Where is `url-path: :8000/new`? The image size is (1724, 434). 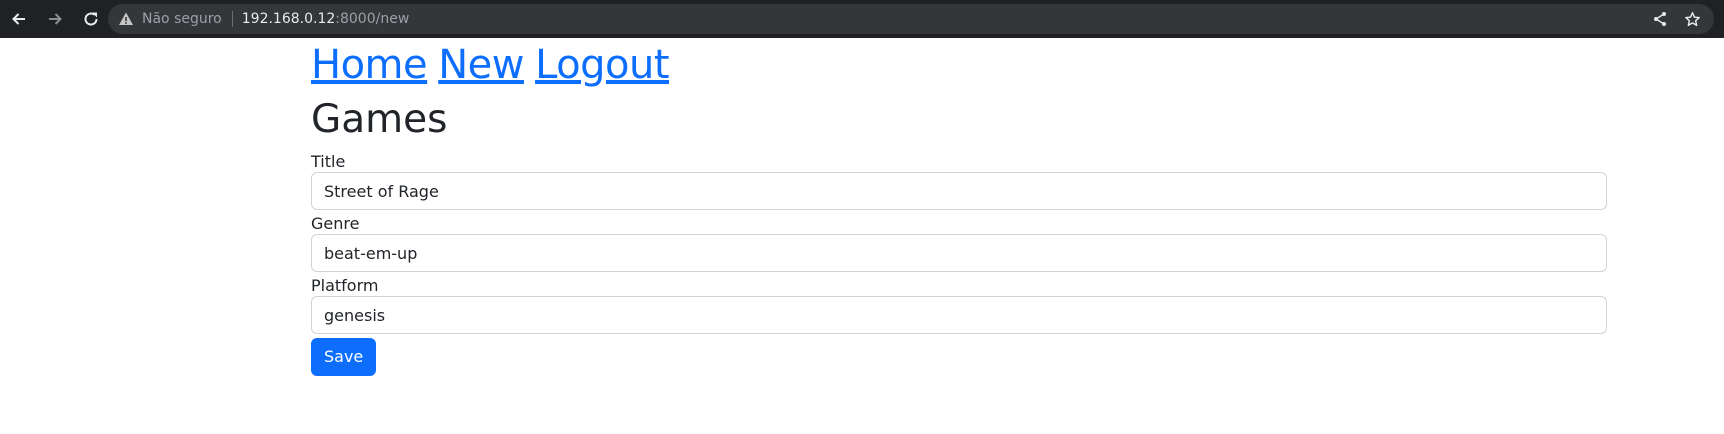
url-path: :8000/new is located at coordinates (372, 19).